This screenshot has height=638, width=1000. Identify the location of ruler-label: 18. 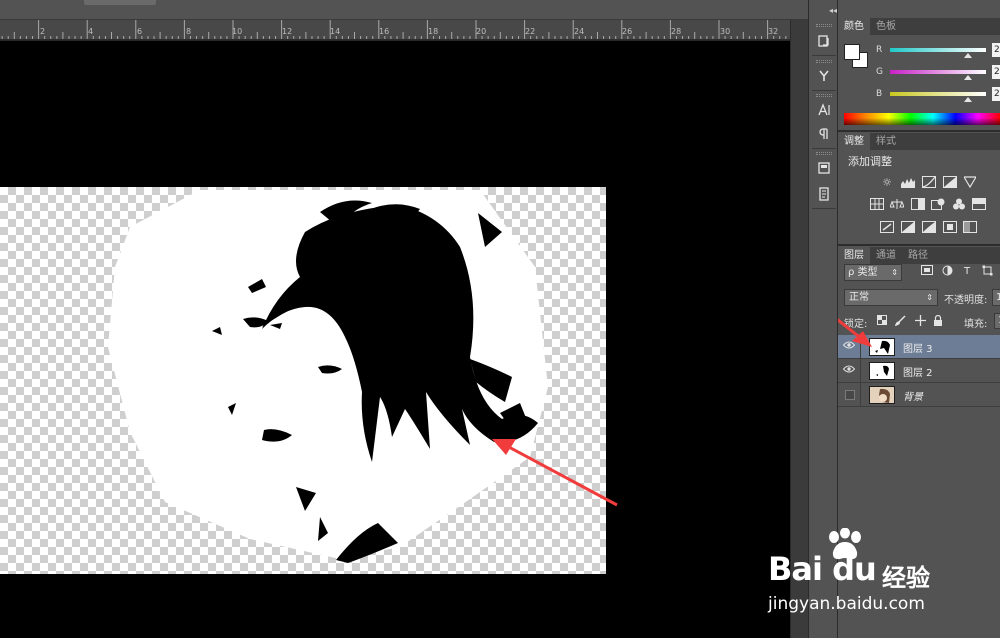
(433, 31).